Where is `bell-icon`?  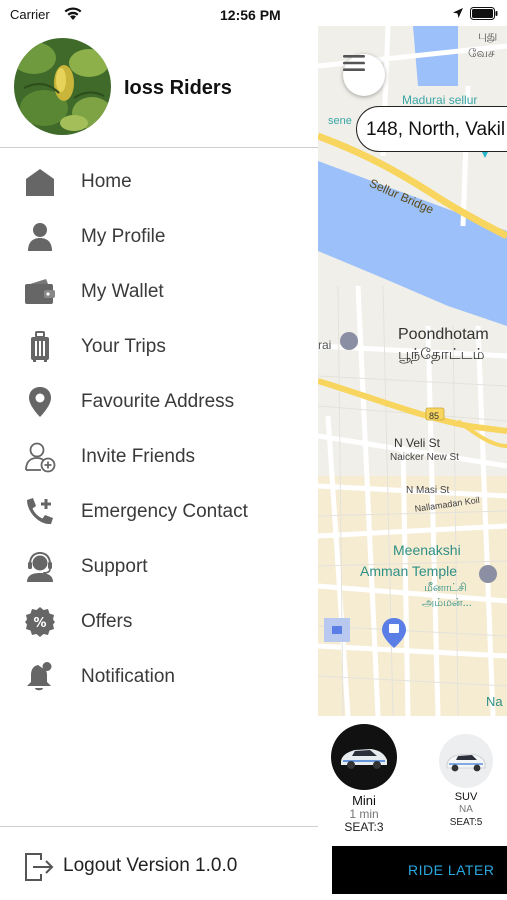
bell-icon is located at coordinates (40, 677).